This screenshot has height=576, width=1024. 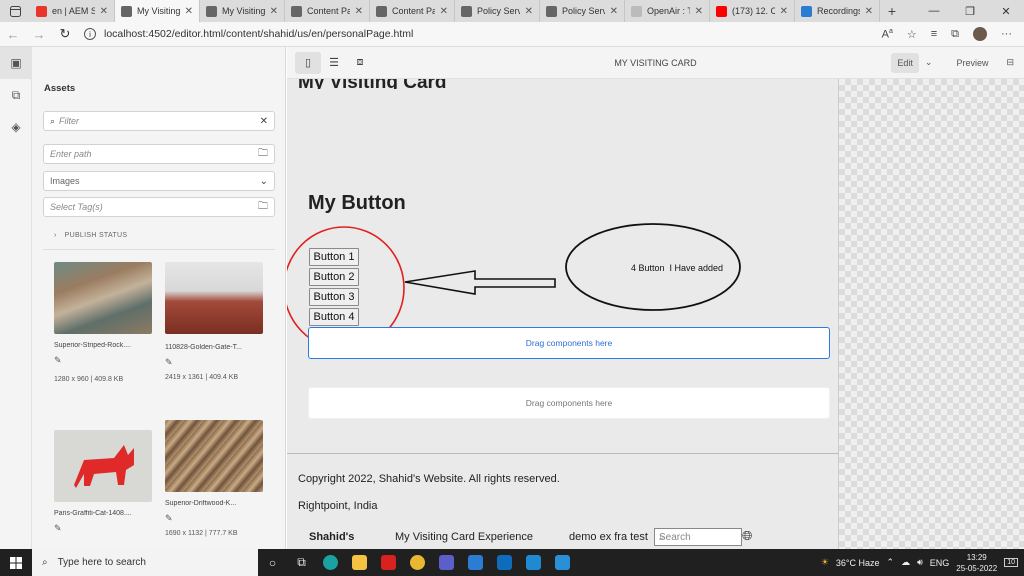 What do you see at coordinates (747, 536) in the screenshot?
I see `globe-icon: 🌐︎` at bounding box center [747, 536].